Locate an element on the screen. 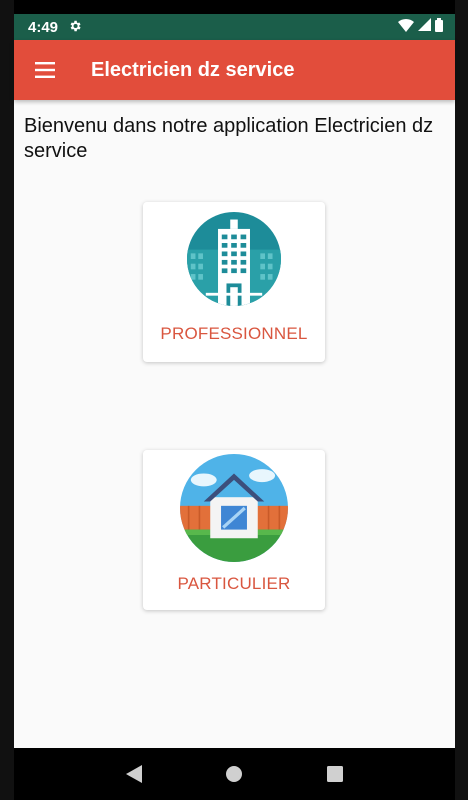 The image size is (468, 800). particulier-card: PARTICULIER is located at coordinates (234, 530).